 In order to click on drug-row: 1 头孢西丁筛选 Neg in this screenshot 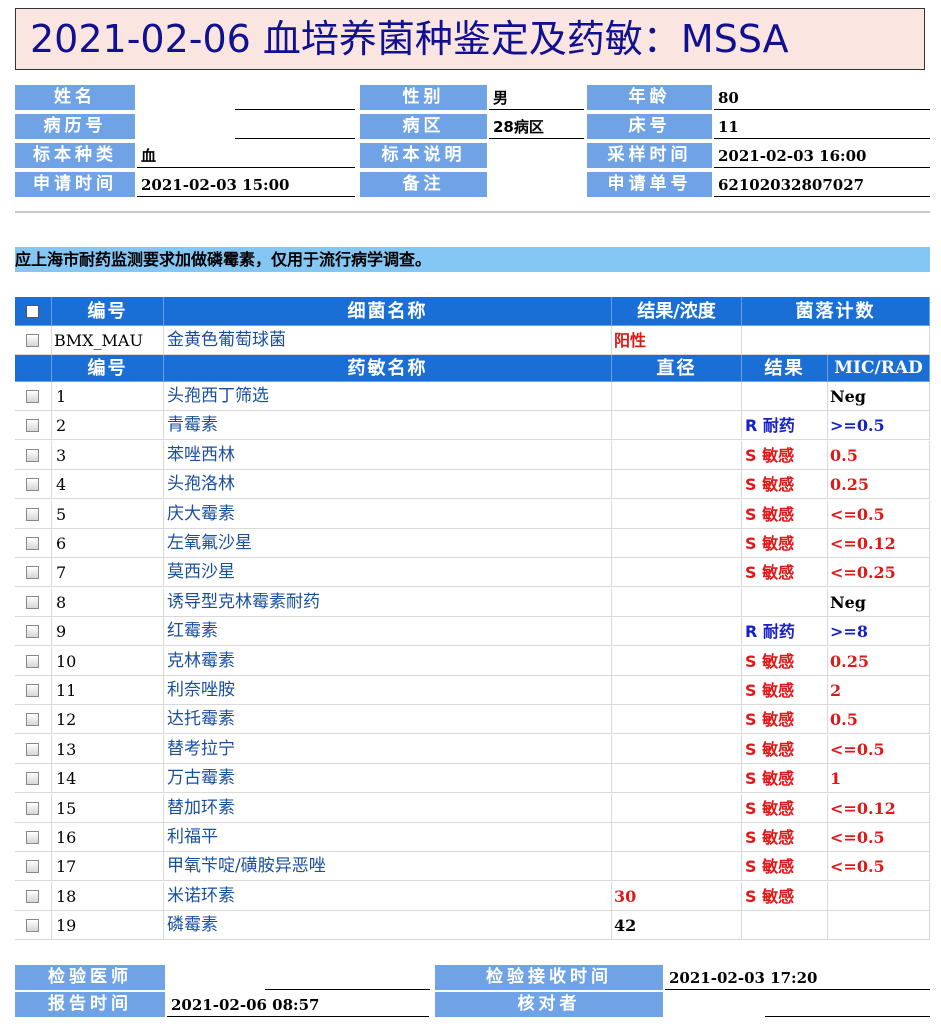, I will do `click(472, 396)`.